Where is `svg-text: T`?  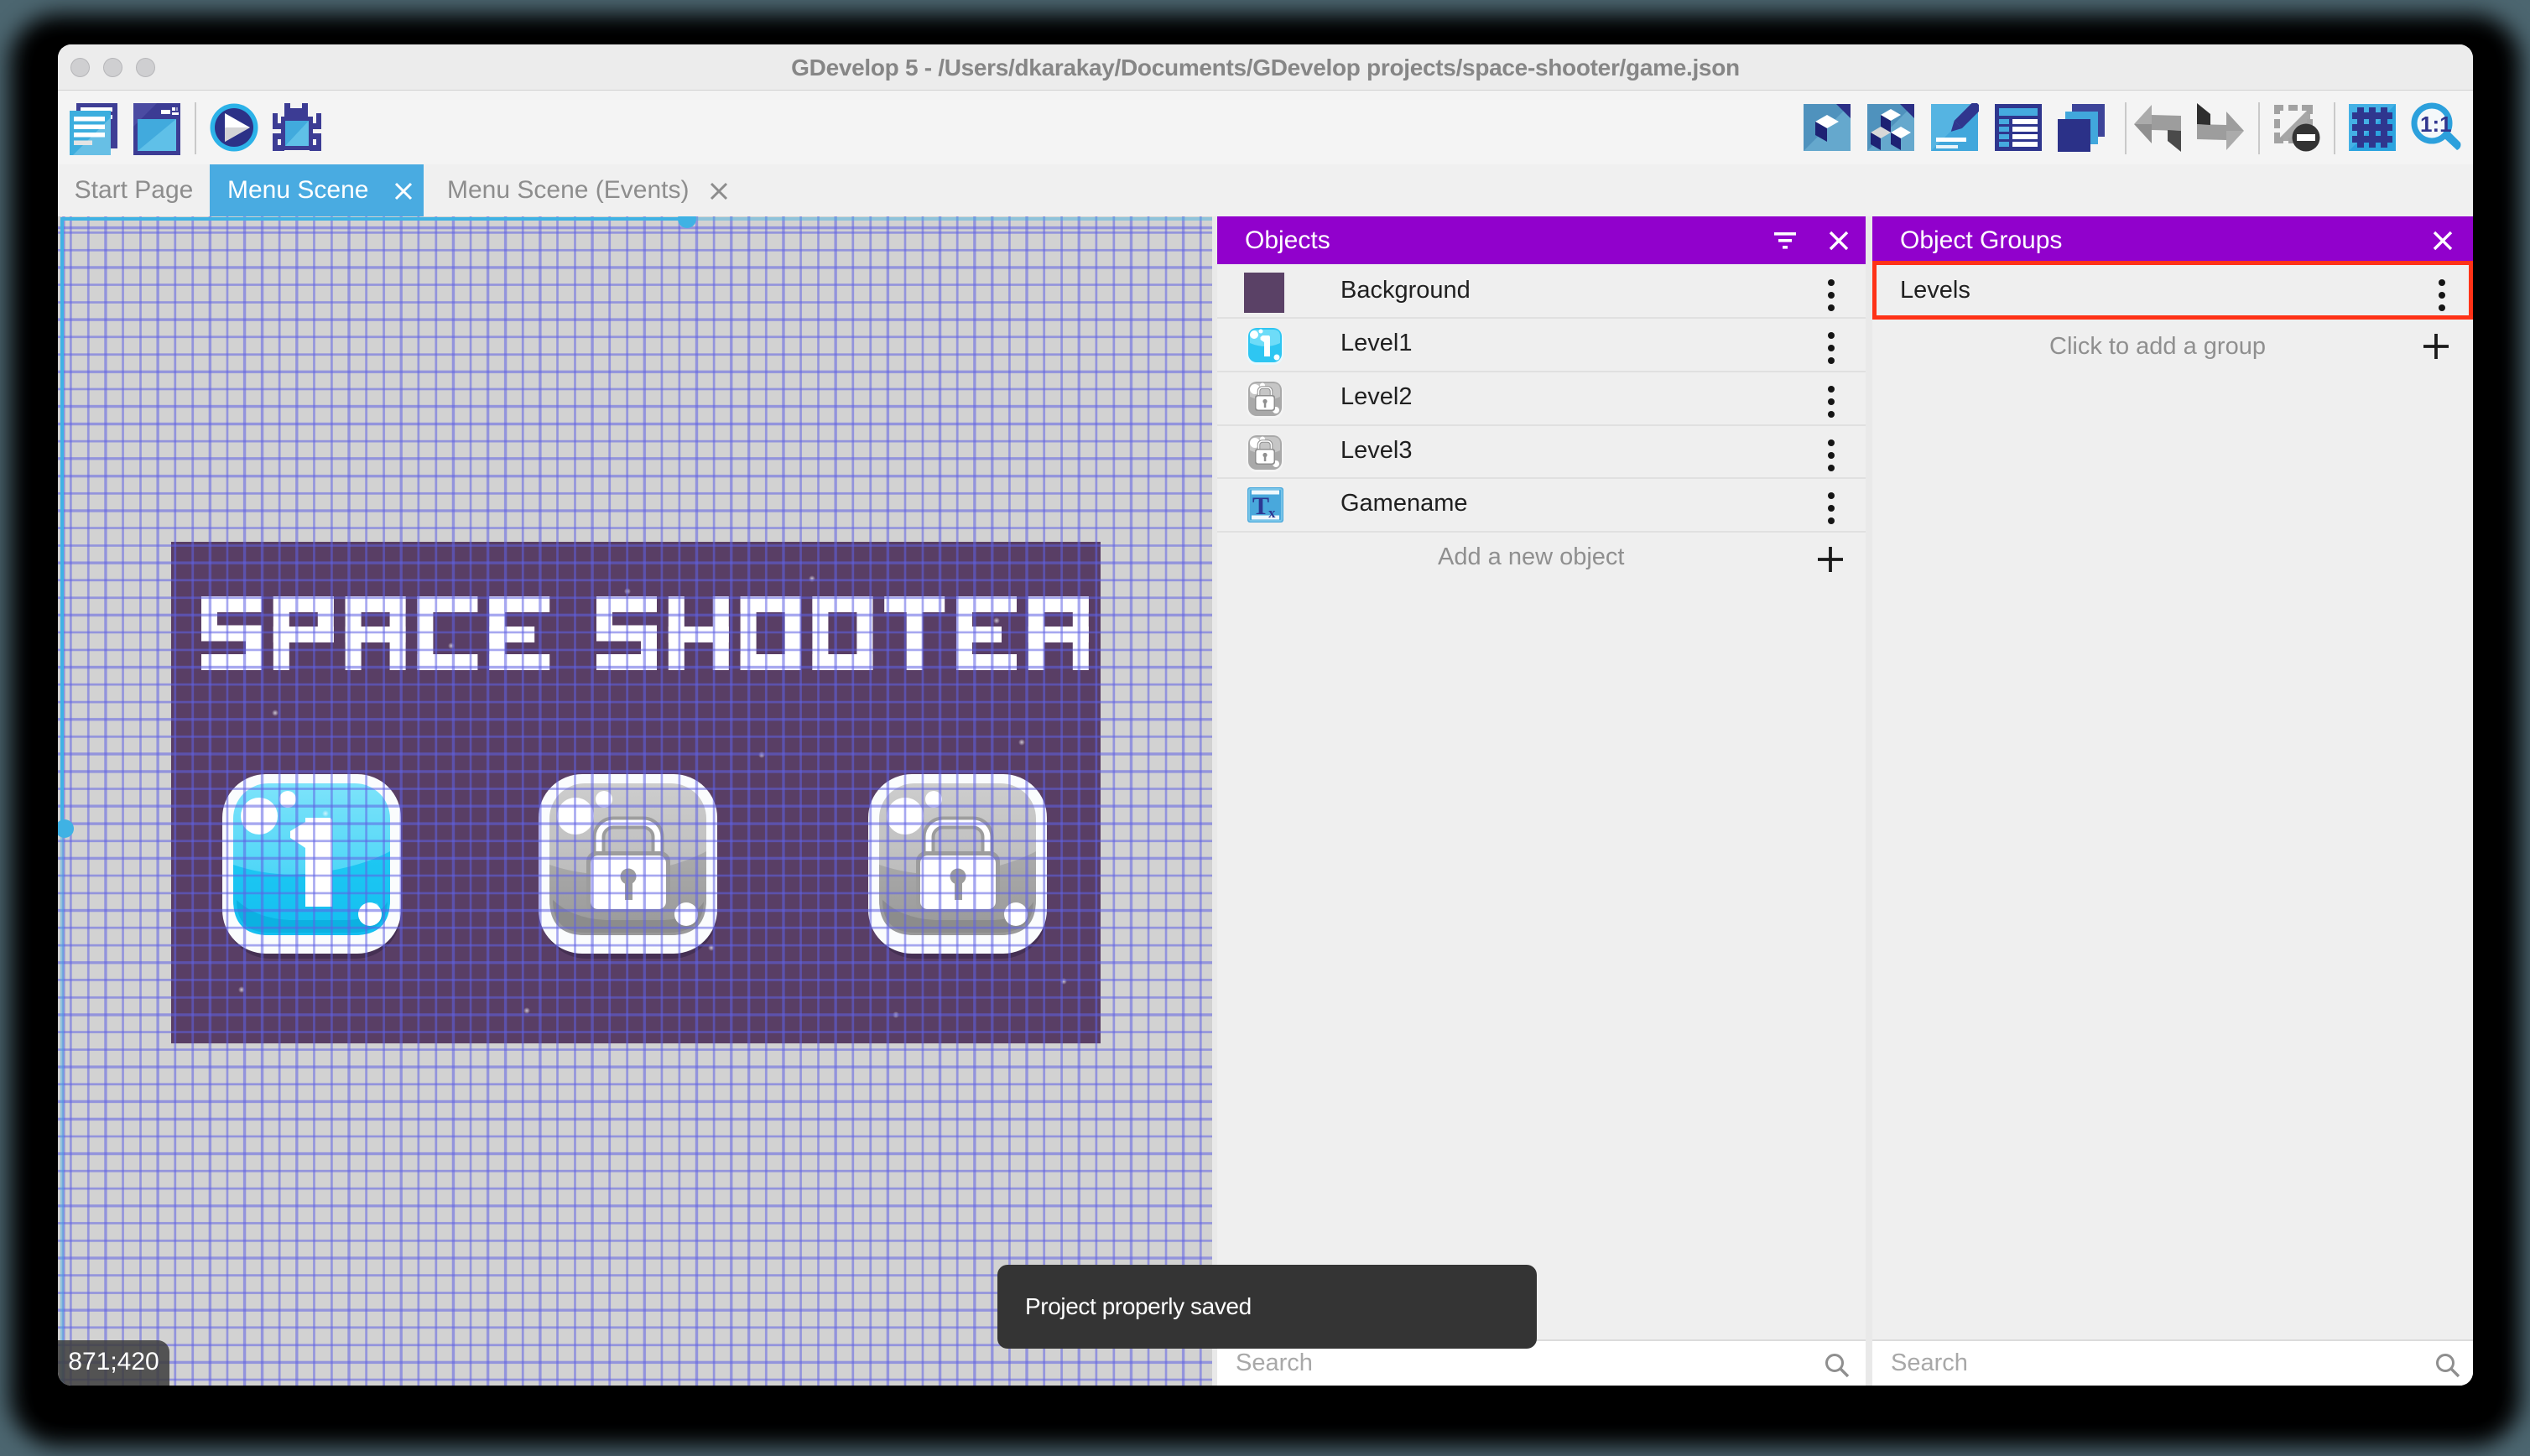 svg-text: T is located at coordinates (1260, 506).